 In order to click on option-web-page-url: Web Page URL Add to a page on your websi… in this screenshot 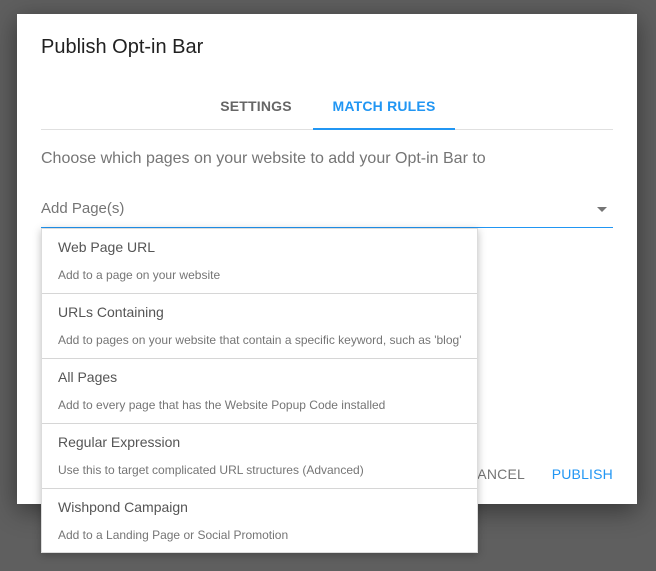, I will do `click(259, 261)`.